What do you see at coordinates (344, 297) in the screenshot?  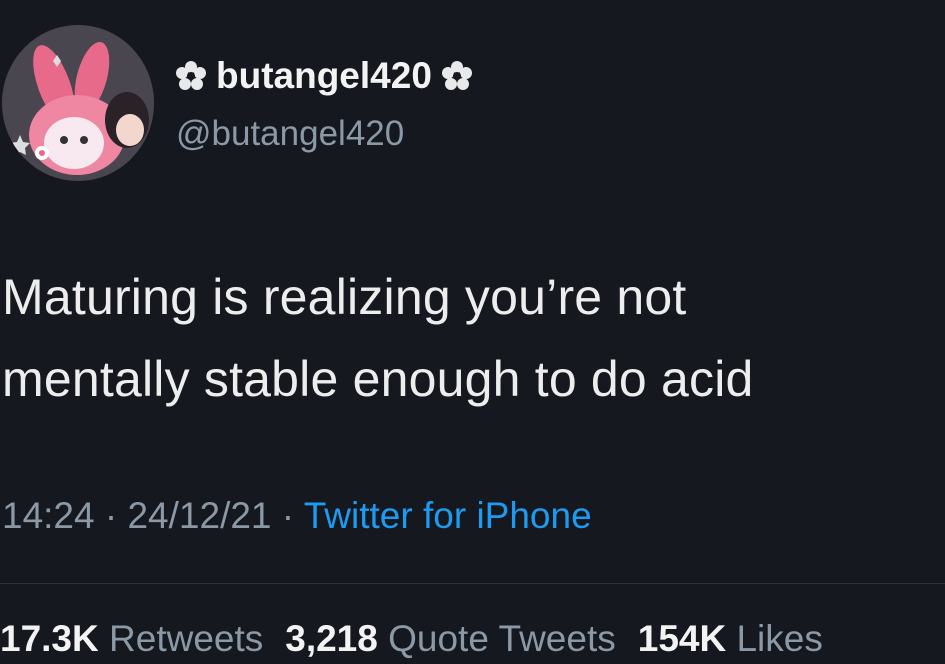 I see `tweet-text-line: Maturing is realizing you’re not` at bounding box center [344, 297].